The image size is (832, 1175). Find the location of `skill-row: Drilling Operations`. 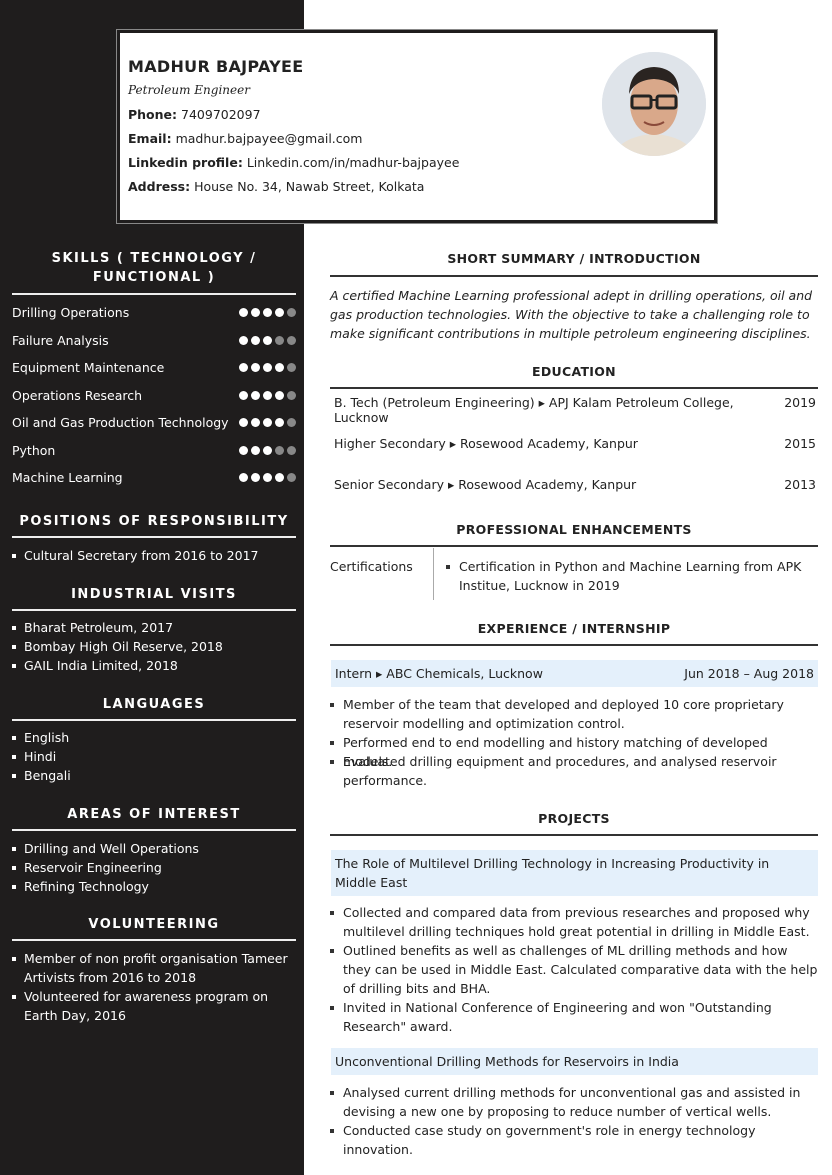

skill-row: Drilling Operations is located at coordinates (154, 312).